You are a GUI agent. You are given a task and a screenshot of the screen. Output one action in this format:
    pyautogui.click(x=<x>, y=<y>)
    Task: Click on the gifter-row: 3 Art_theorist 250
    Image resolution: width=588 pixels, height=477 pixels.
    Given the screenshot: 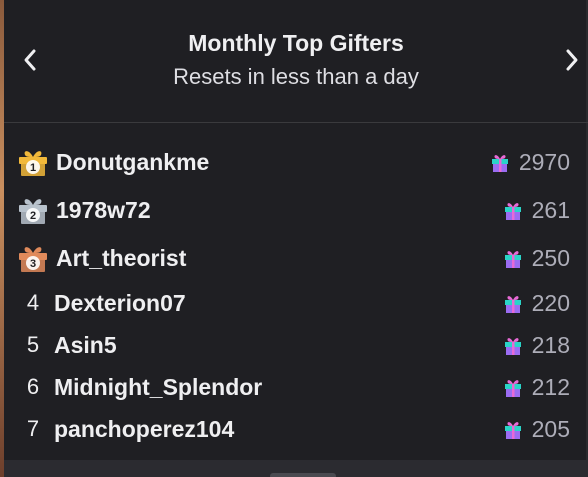 What is the action you would take?
    pyautogui.click(x=296, y=258)
    